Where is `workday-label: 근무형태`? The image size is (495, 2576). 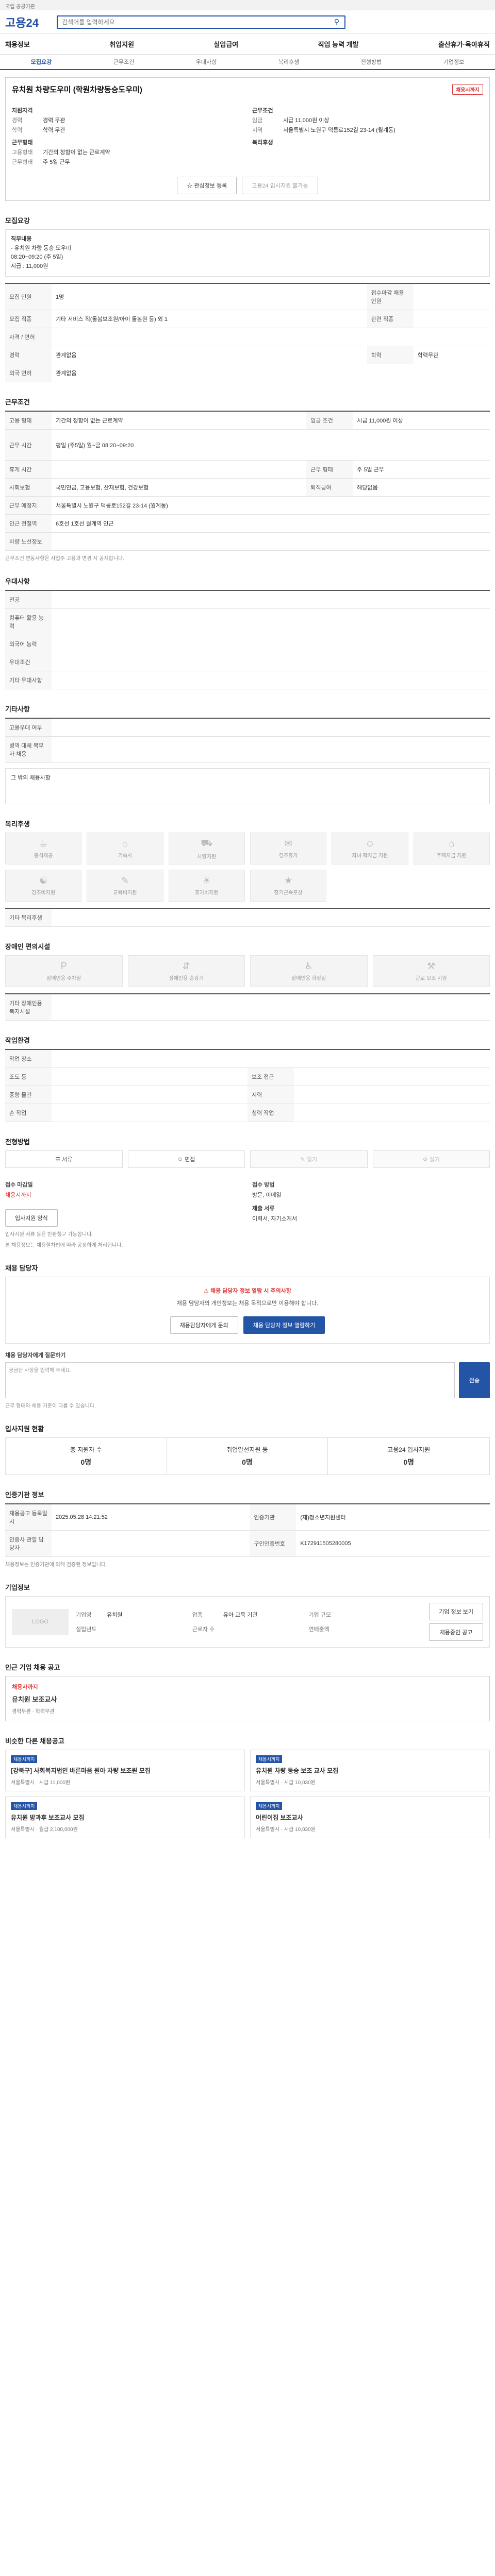
workday-label: 근무형태 is located at coordinates (23, 162).